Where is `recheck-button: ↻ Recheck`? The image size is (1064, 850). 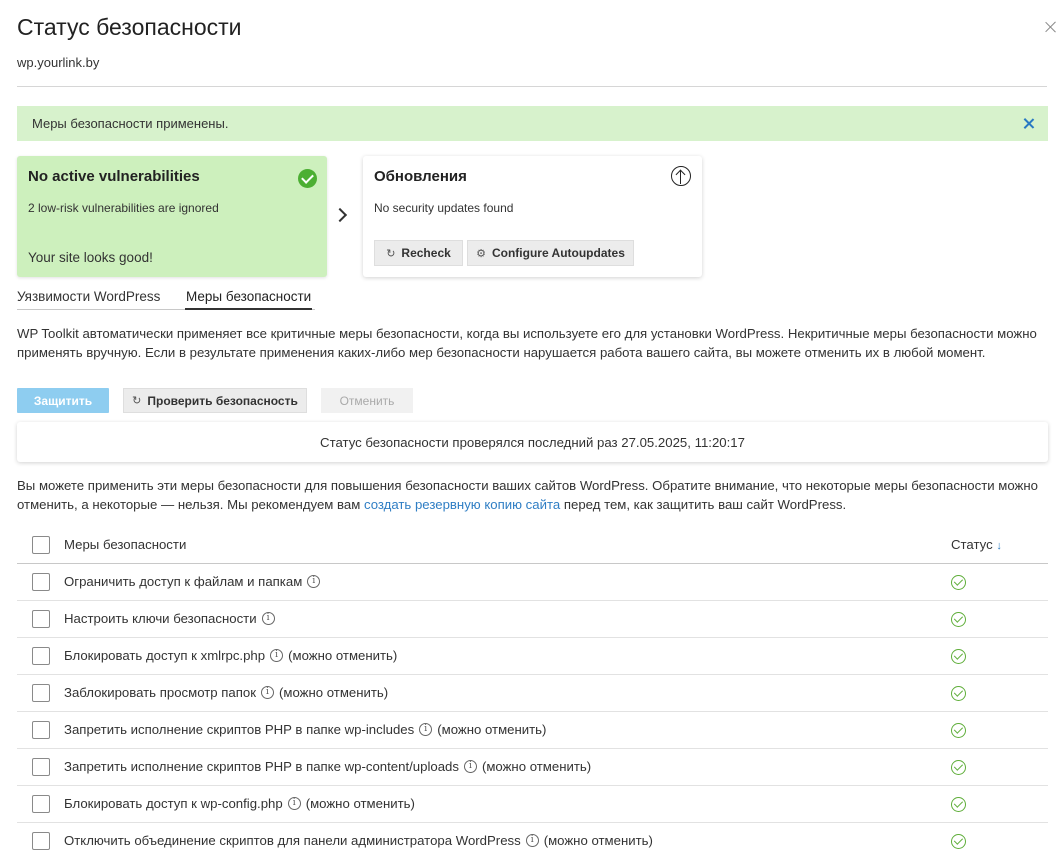 recheck-button: ↻ Recheck is located at coordinates (418, 253).